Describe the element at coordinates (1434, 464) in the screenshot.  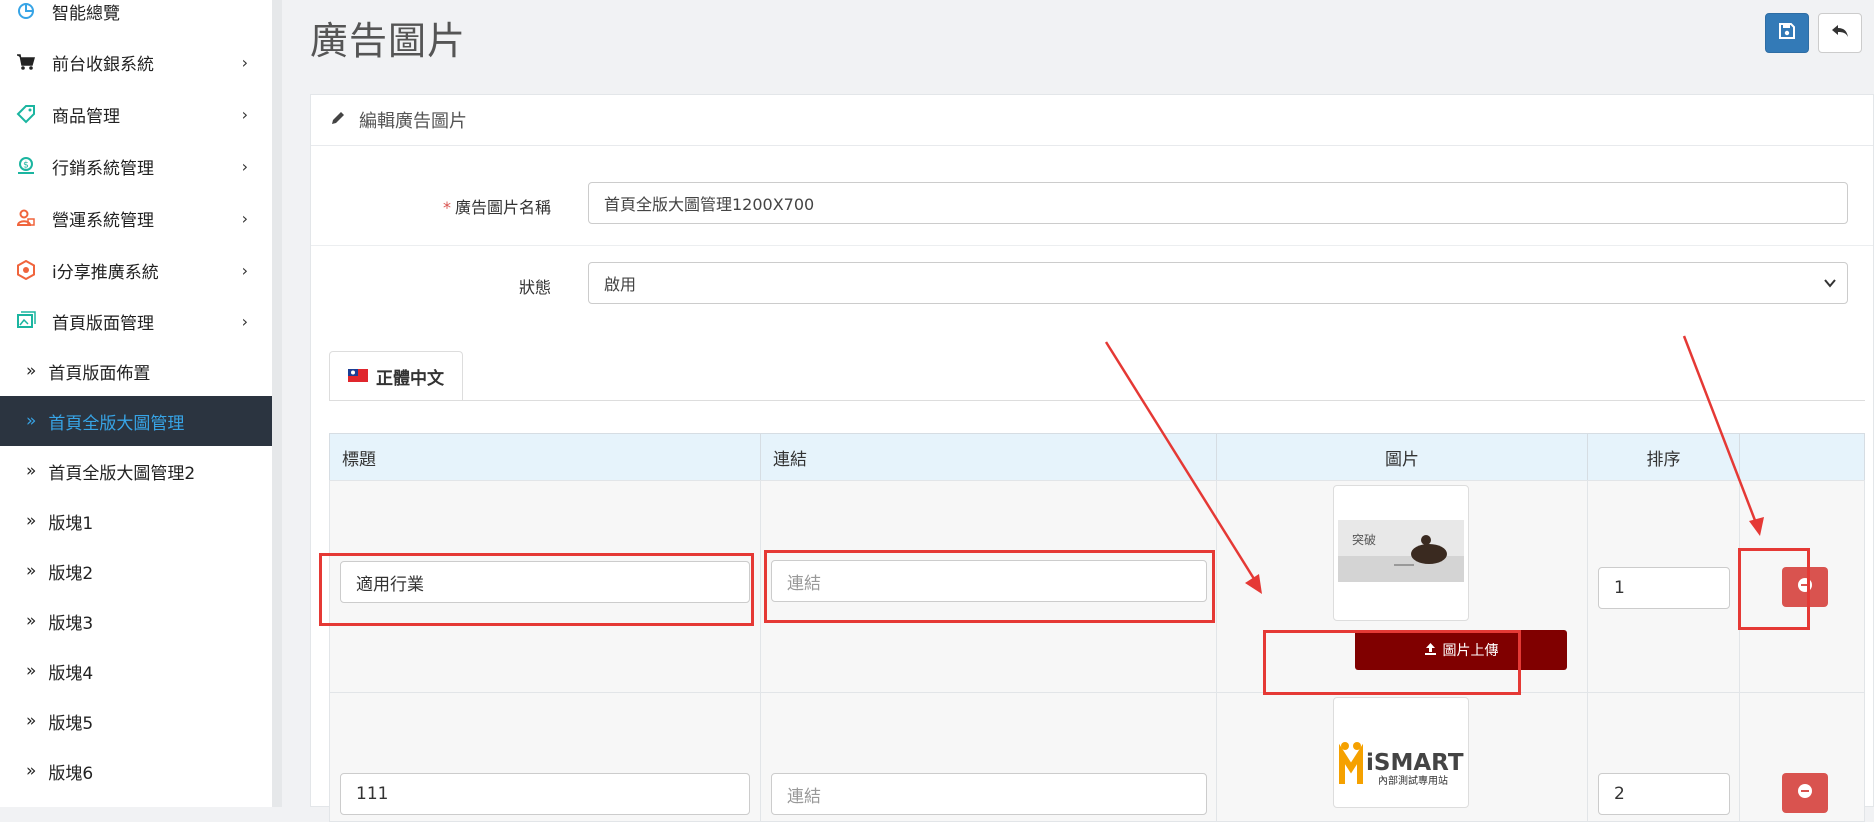
I see `annotation-arrows` at that location.